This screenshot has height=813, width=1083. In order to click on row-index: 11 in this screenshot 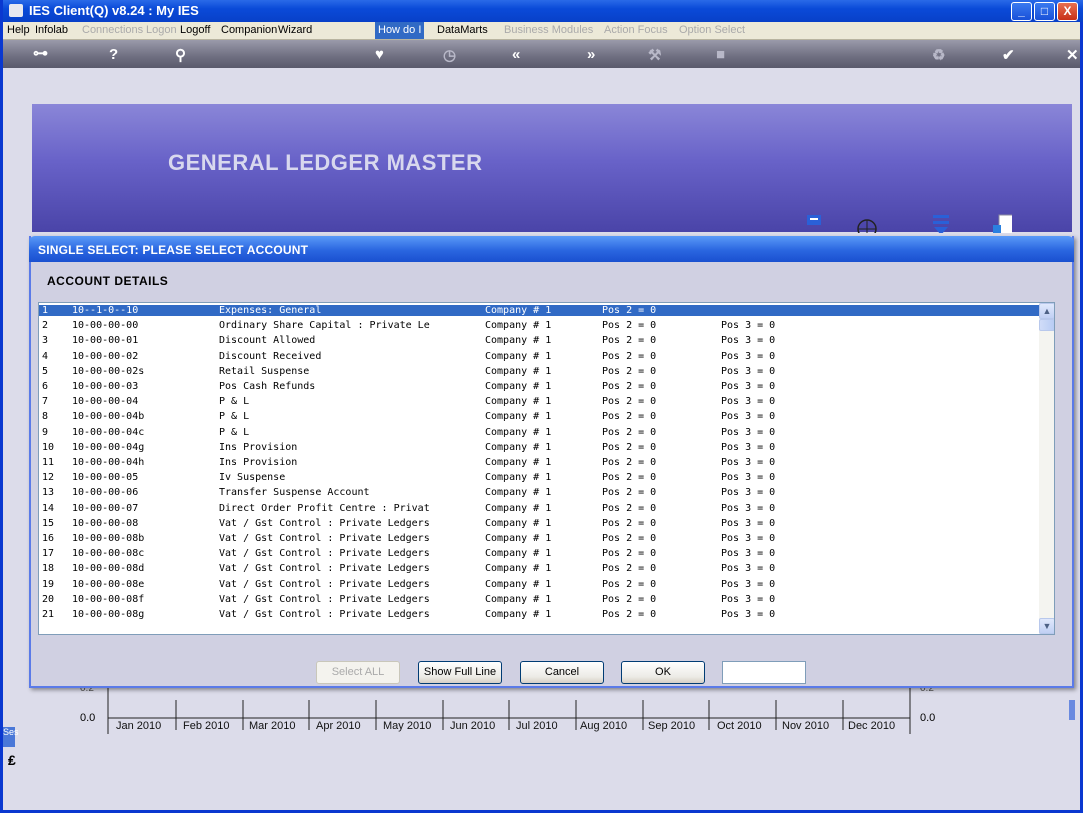, I will do `click(48, 462)`.